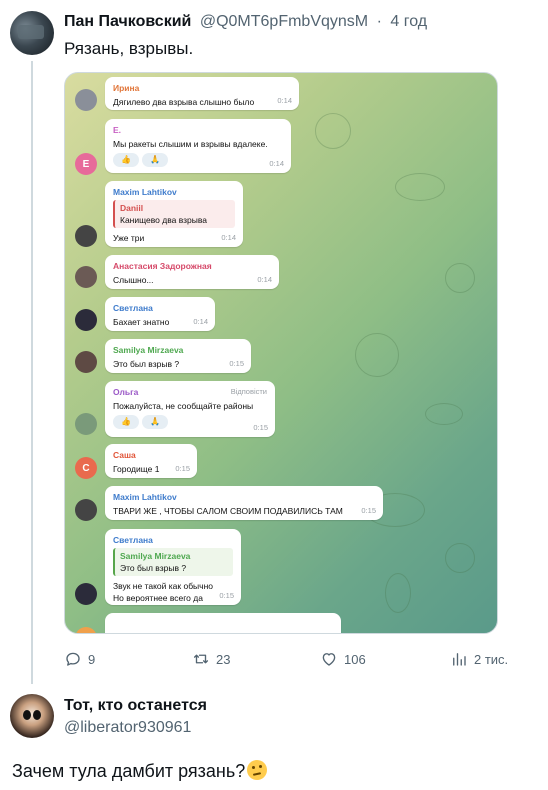  What do you see at coordinates (284, 21) in the screenshot?
I see `author-handle: @Q0MT6pFmbVqynsM` at bounding box center [284, 21].